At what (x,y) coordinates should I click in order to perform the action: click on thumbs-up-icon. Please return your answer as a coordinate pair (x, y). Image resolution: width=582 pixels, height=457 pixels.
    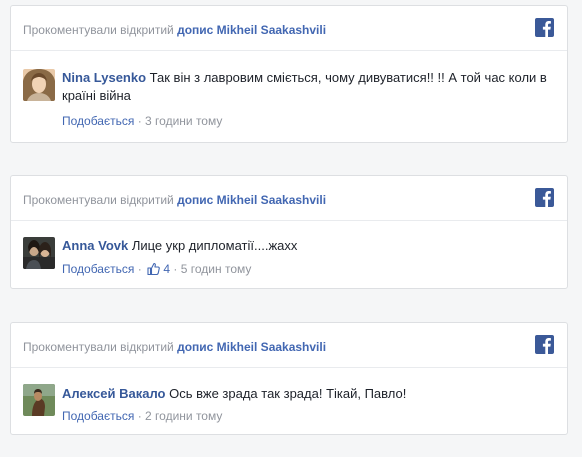
    Looking at the image, I should click on (153, 270).